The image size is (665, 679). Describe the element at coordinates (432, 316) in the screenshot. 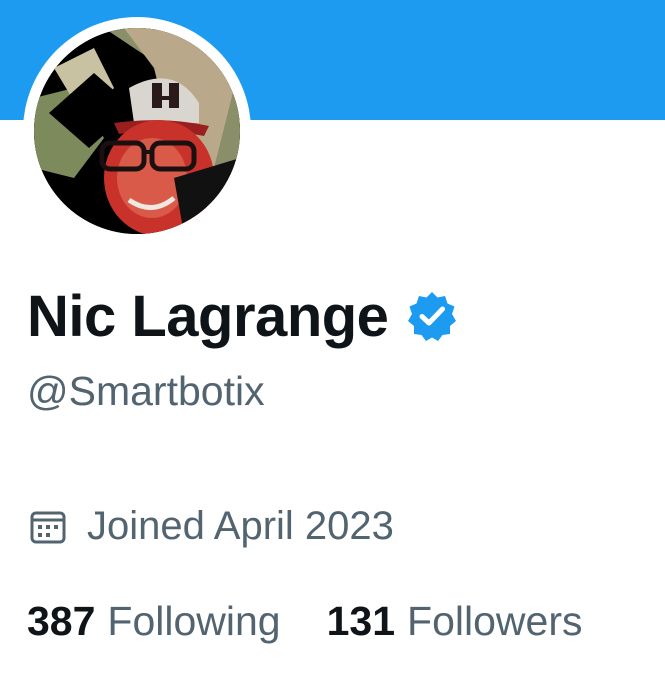

I see `verified-badge-icon` at that location.